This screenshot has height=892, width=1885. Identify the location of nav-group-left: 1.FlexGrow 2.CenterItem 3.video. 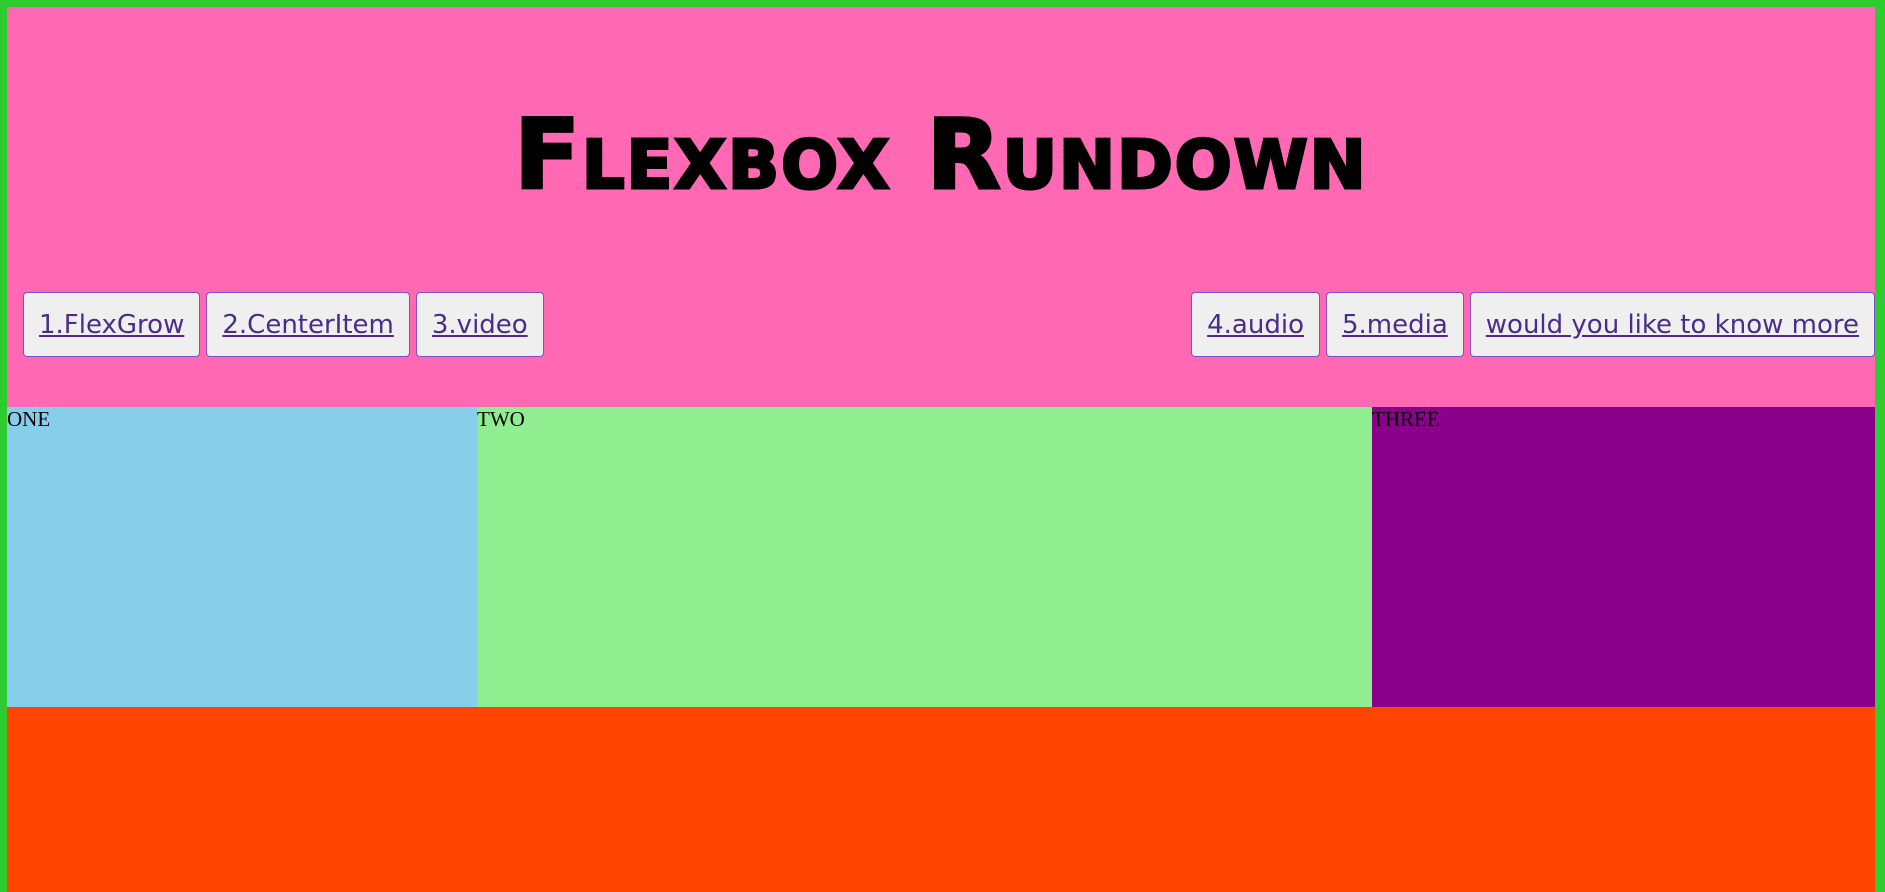
(283, 324).